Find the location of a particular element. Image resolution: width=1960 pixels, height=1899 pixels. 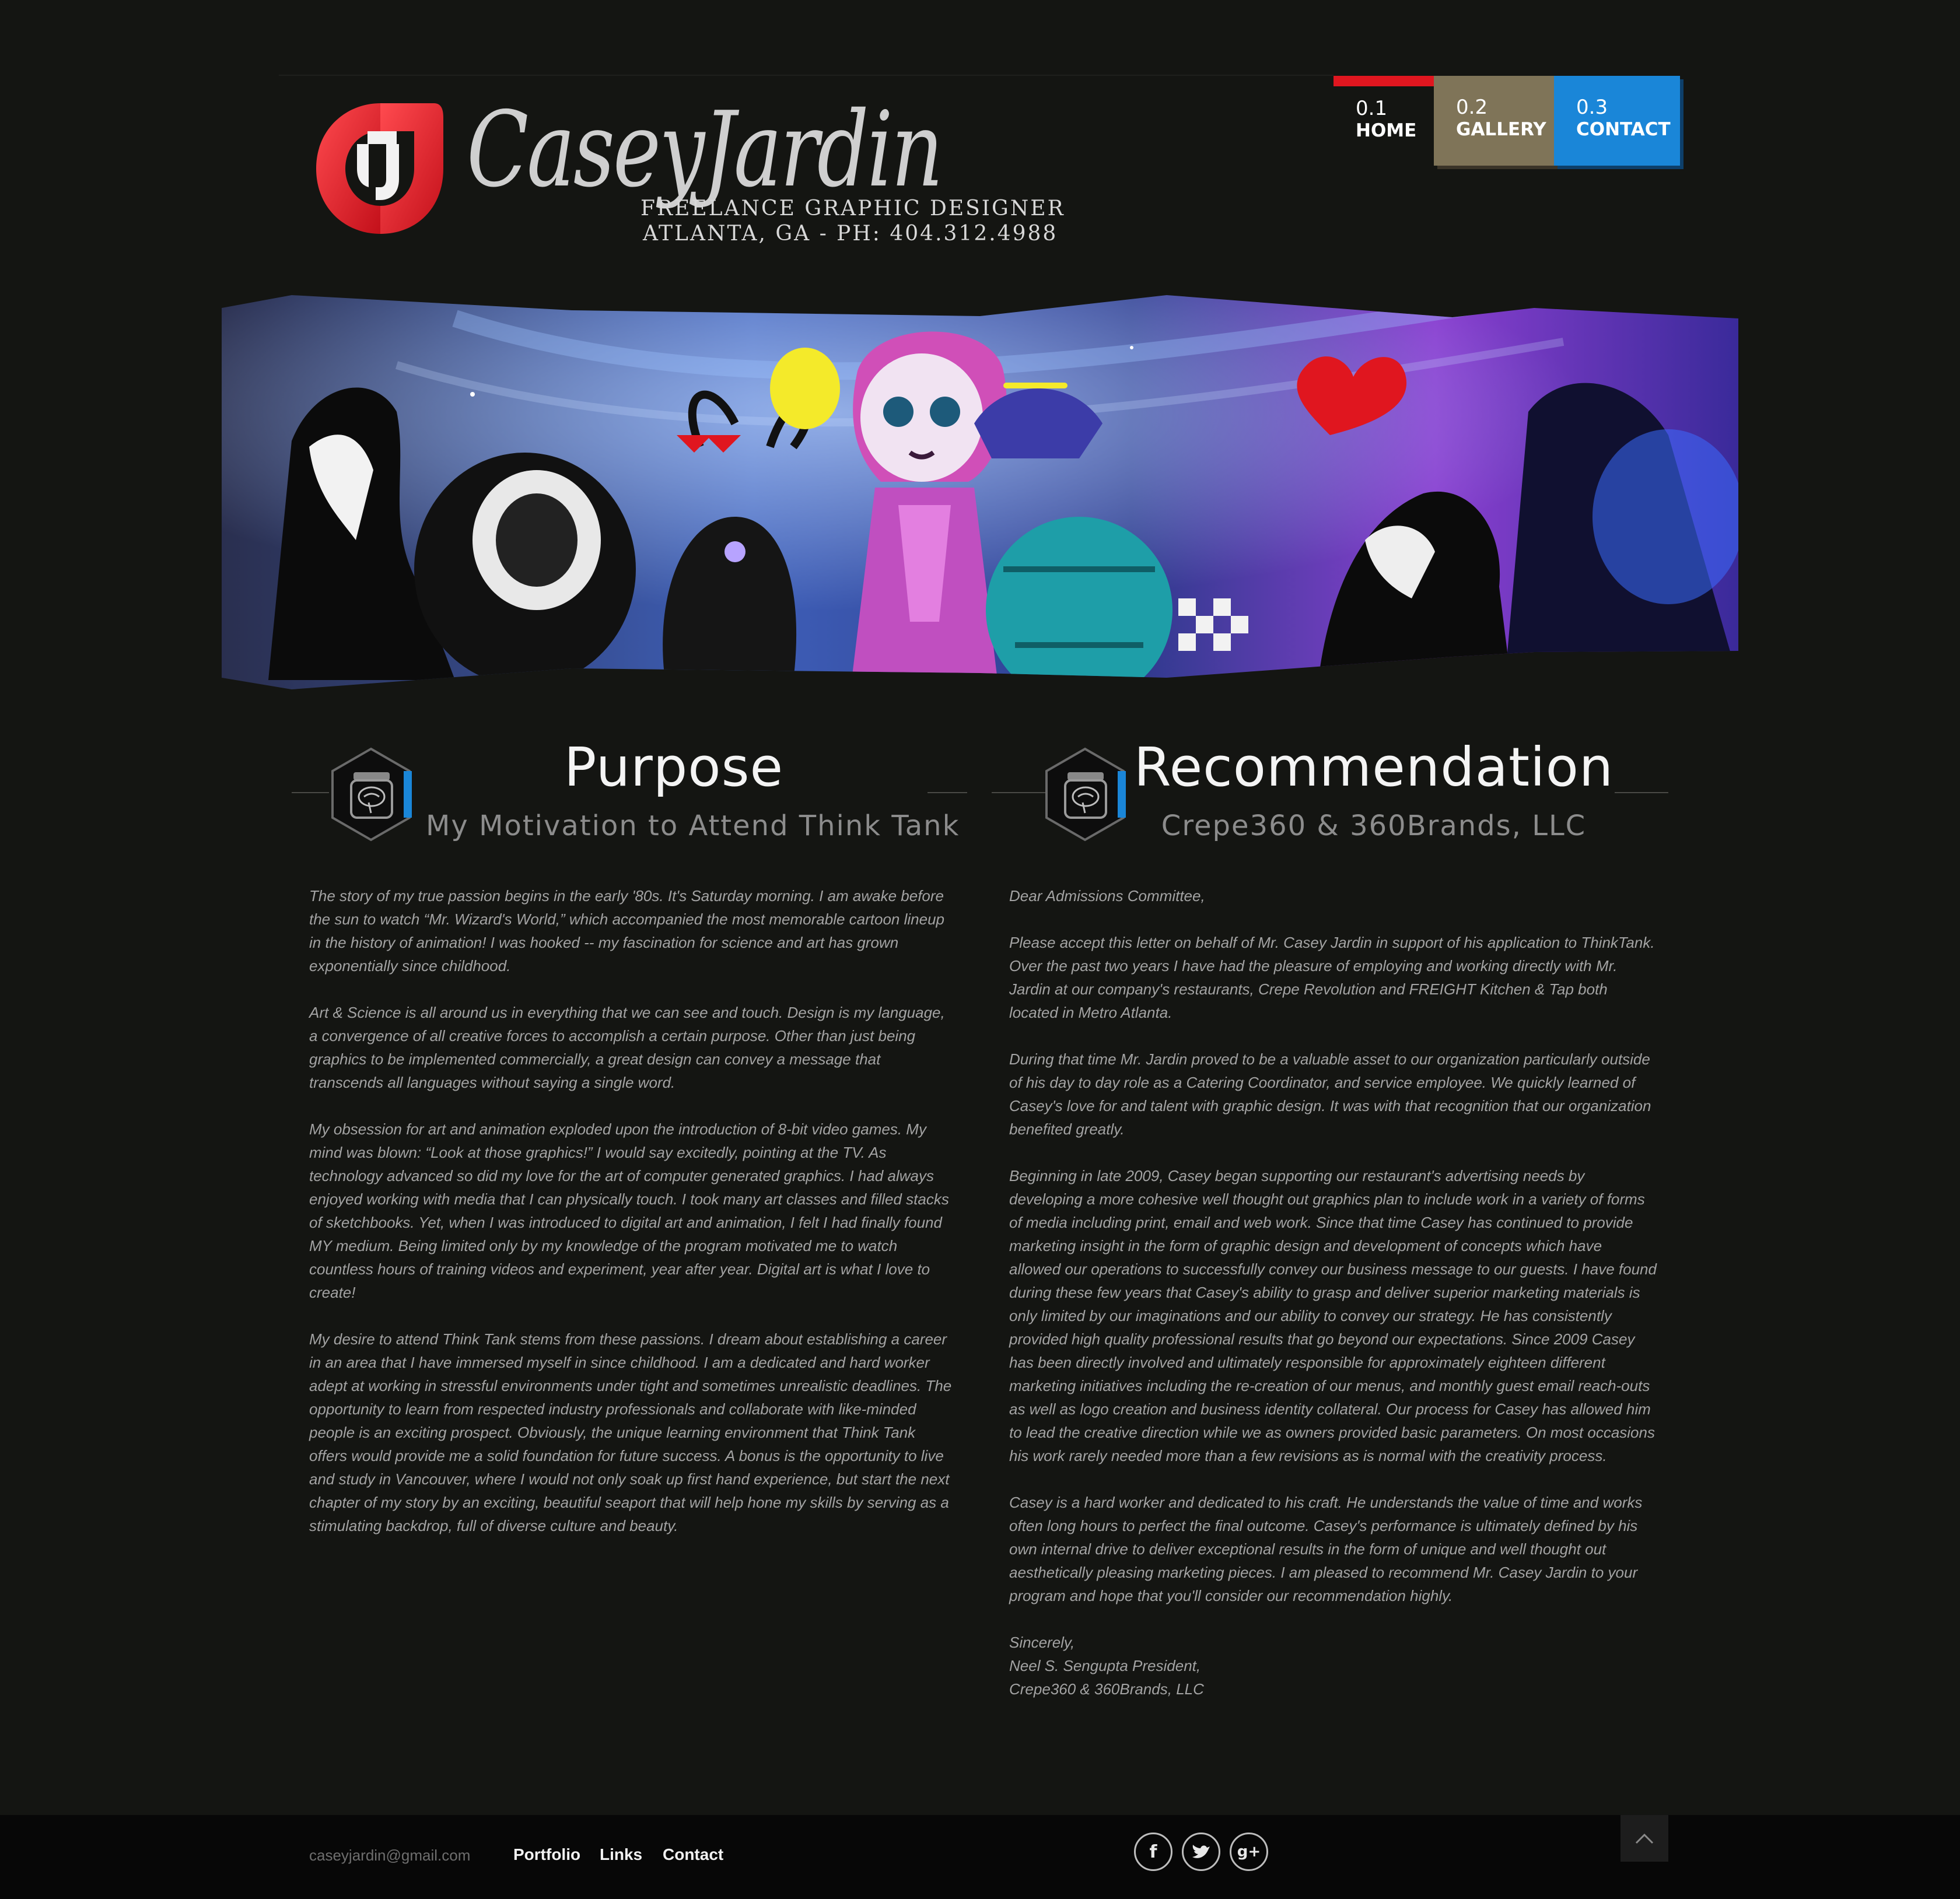

nav-home: 0.1 HOME is located at coordinates (1384, 121).